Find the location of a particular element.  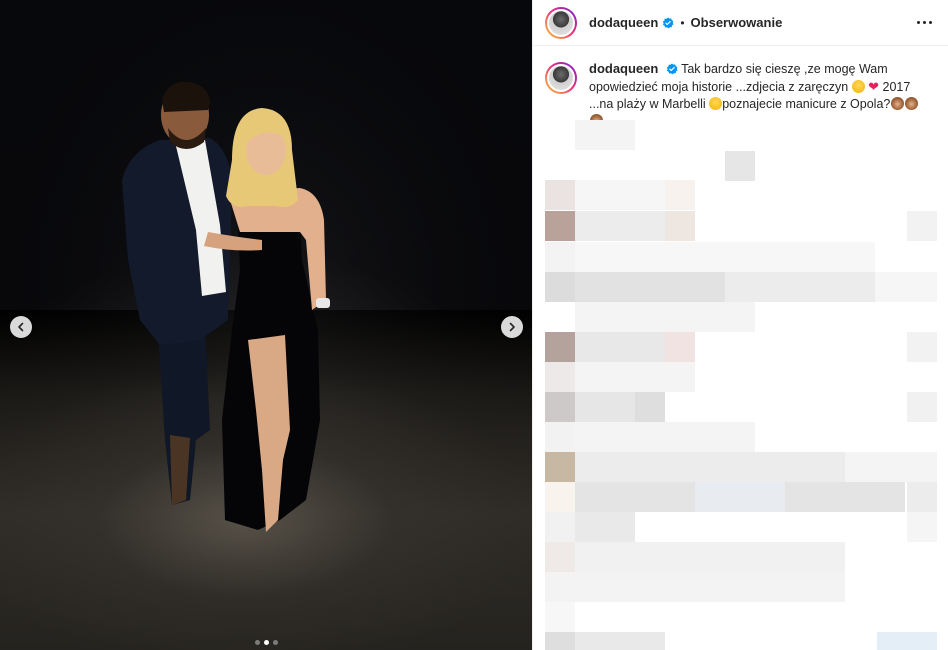

avatar is located at coordinates (561, 22).